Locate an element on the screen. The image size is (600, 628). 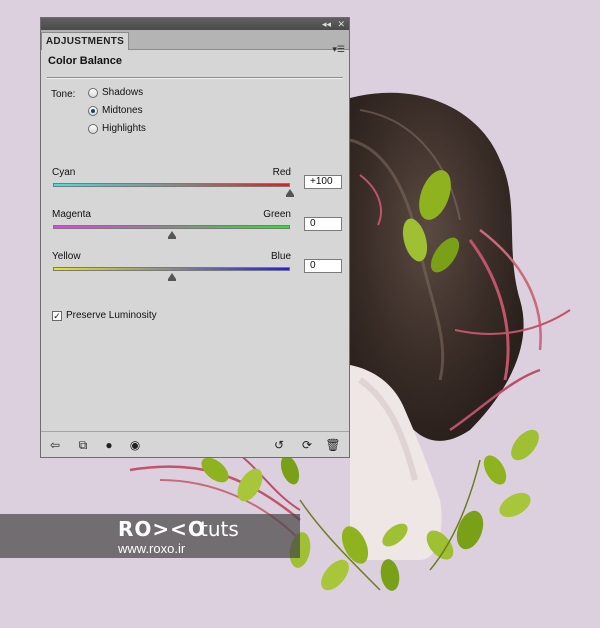
close-icon: ✕ is located at coordinates (341, 24).